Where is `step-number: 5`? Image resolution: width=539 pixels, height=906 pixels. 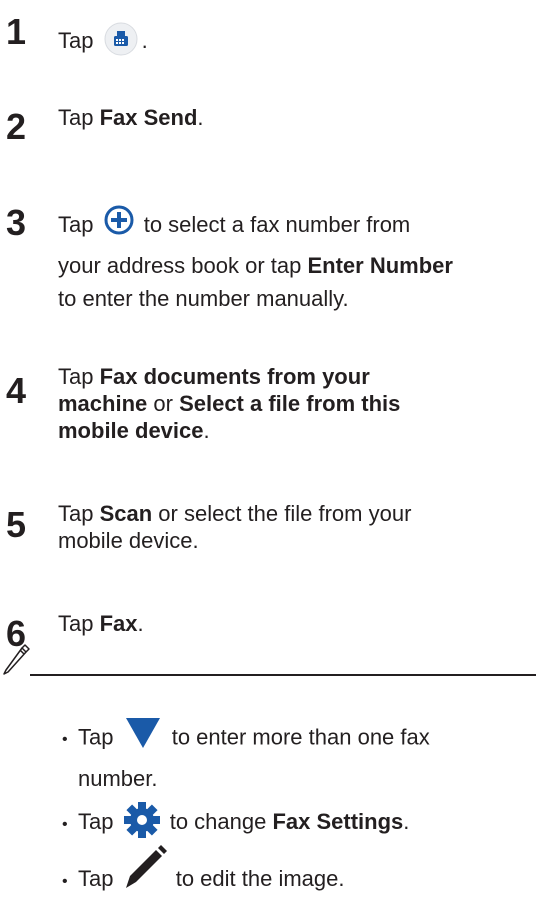
step-number: 5 is located at coordinates (16, 524).